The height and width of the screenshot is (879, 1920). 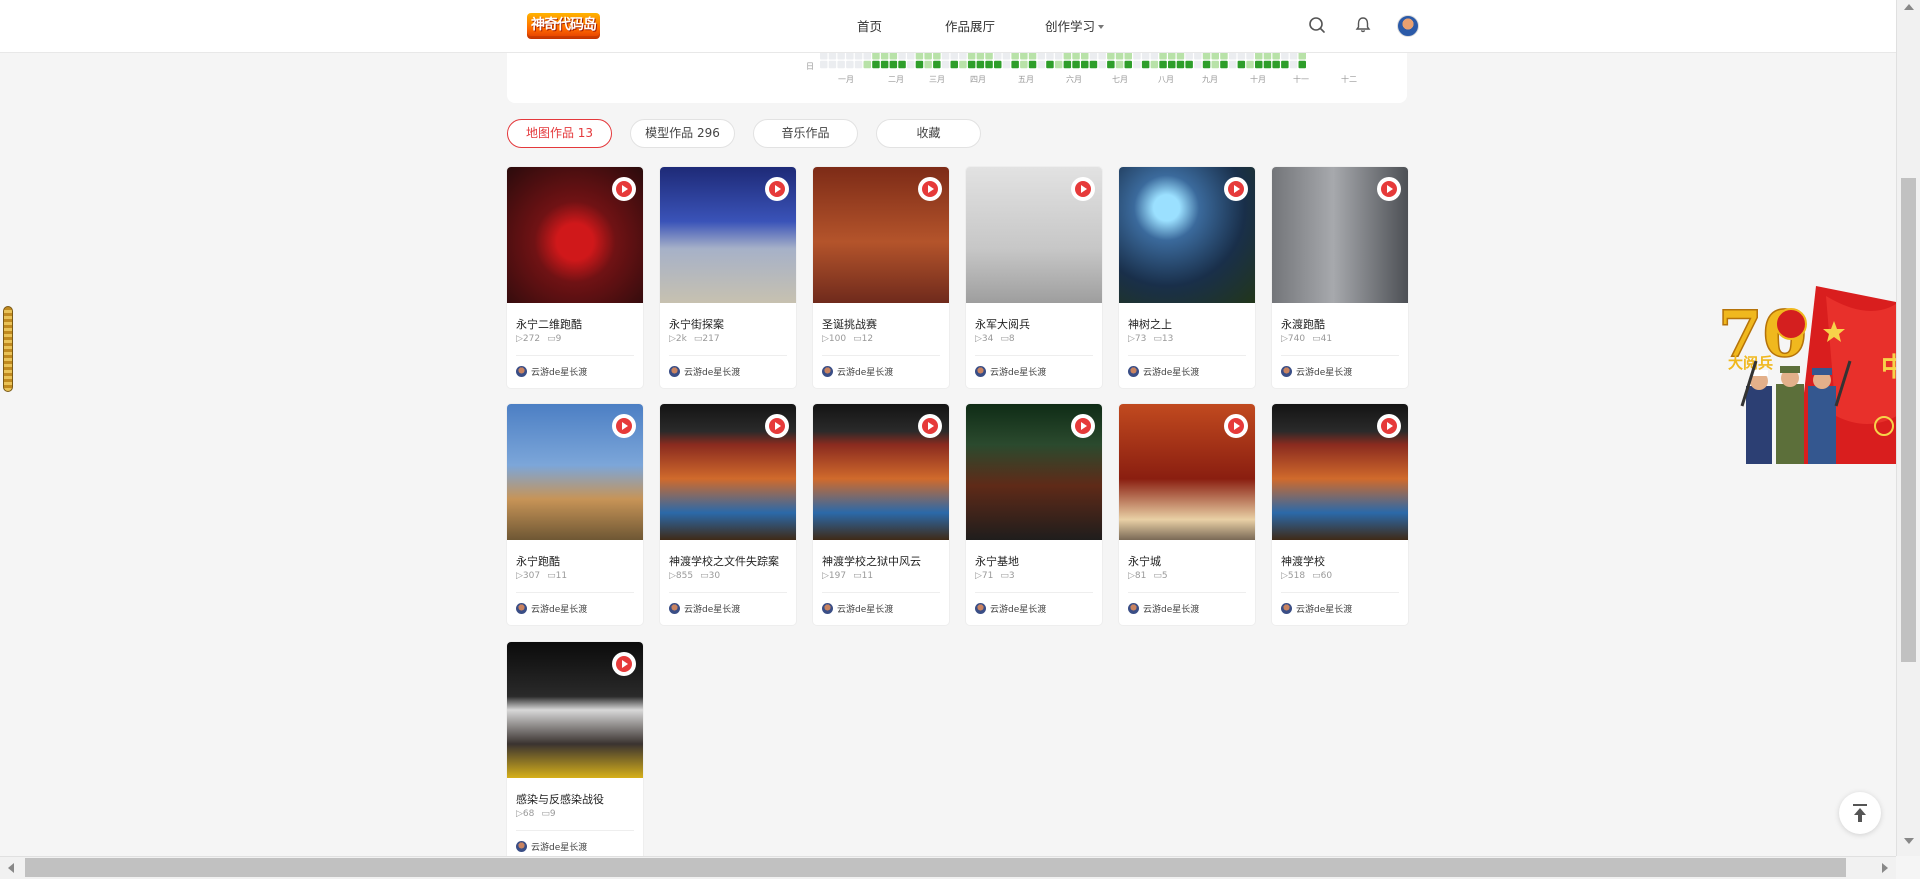 I want to click on scroll-left-arrow-icon, so click(x=11, y=868).